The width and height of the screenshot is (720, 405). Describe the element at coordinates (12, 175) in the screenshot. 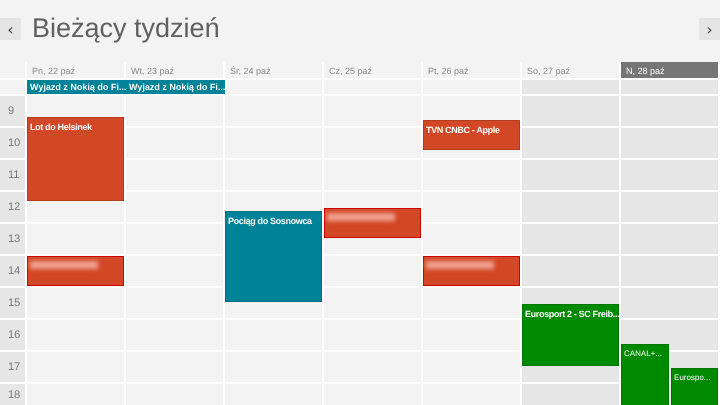

I see `hour-label: 11` at that location.